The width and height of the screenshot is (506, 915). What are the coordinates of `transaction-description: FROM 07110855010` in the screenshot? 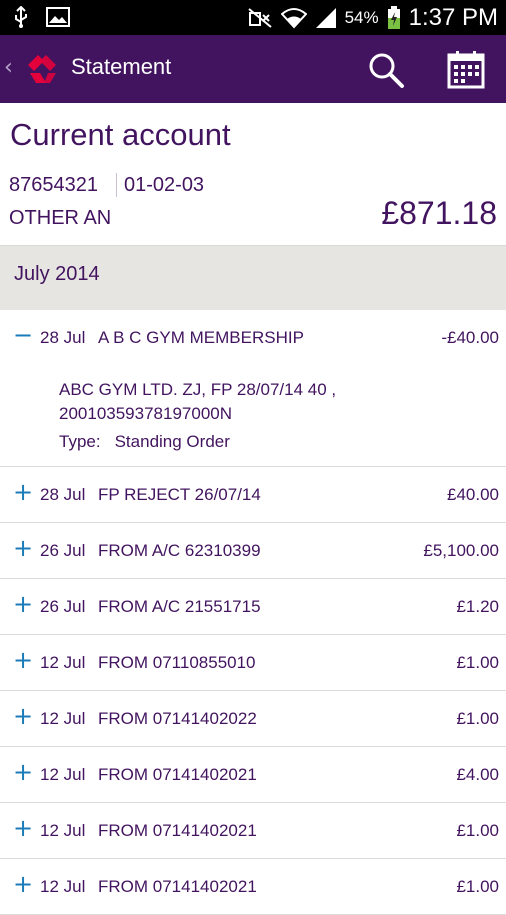 It's located at (177, 662).